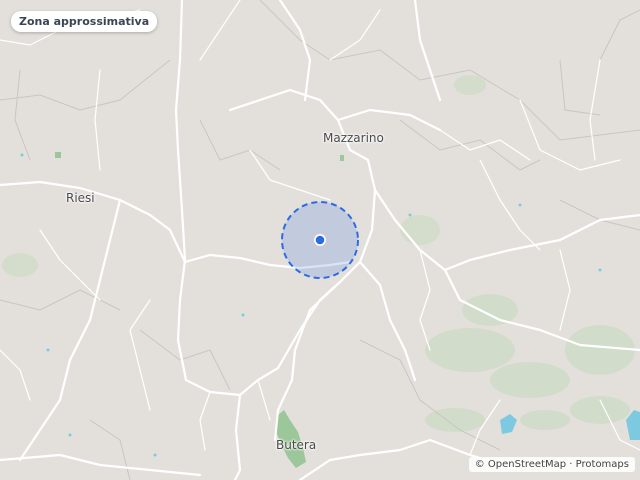  What do you see at coordinates (527, 464) in the screenshot?
I see `openstreetmap-link: OpenStreetMap` at bounding box center [527, 464].